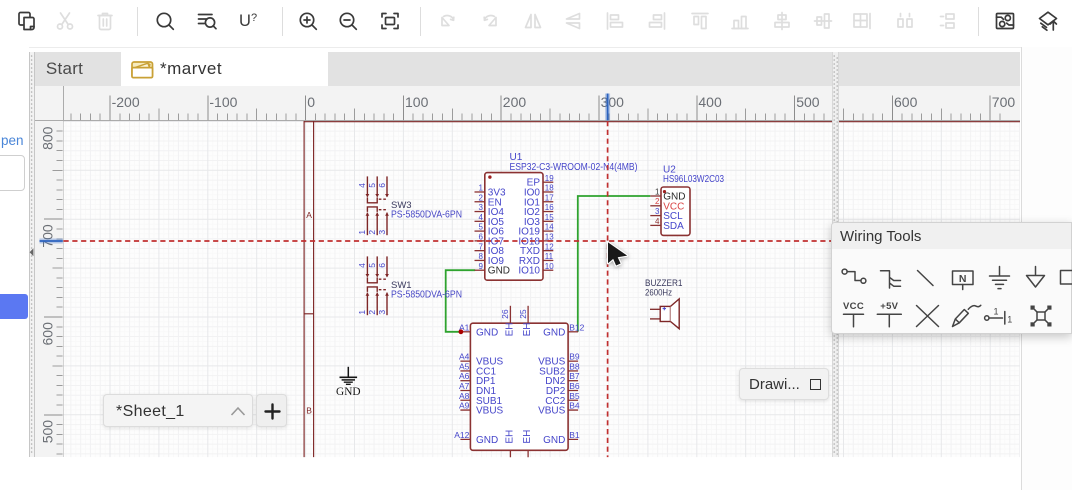 The image size is (1072, 490). What do you see at coordinates (963, 279) in the screenshot?
I see `svg-text: N` at bounding box center [963, 279].